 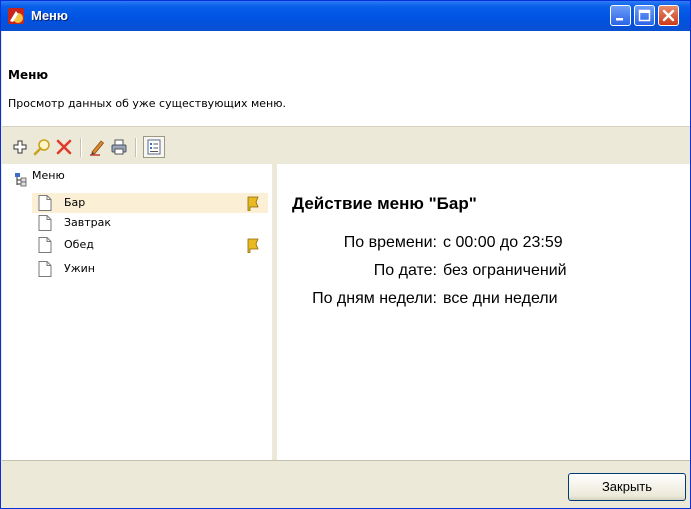 I want to click on print-icon, so click(x=119, y=147).